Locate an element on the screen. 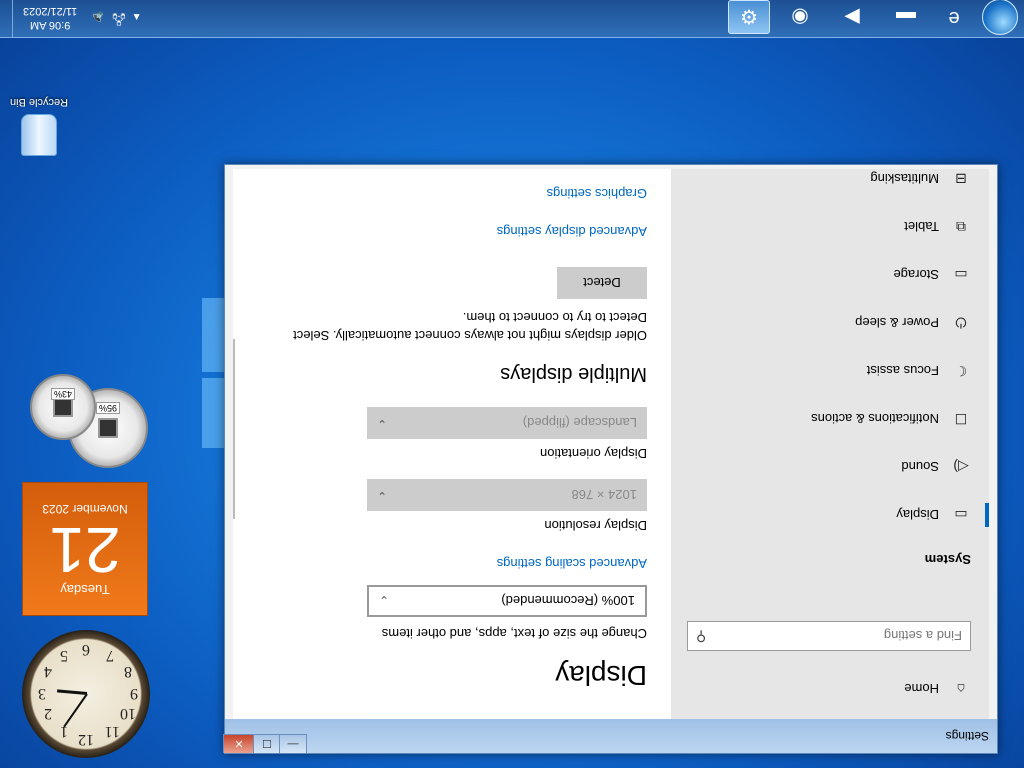  system-tray: ▴ 🖧 🔈 9:06 AM 11/21/2023 is located at coordinates (72, 18).